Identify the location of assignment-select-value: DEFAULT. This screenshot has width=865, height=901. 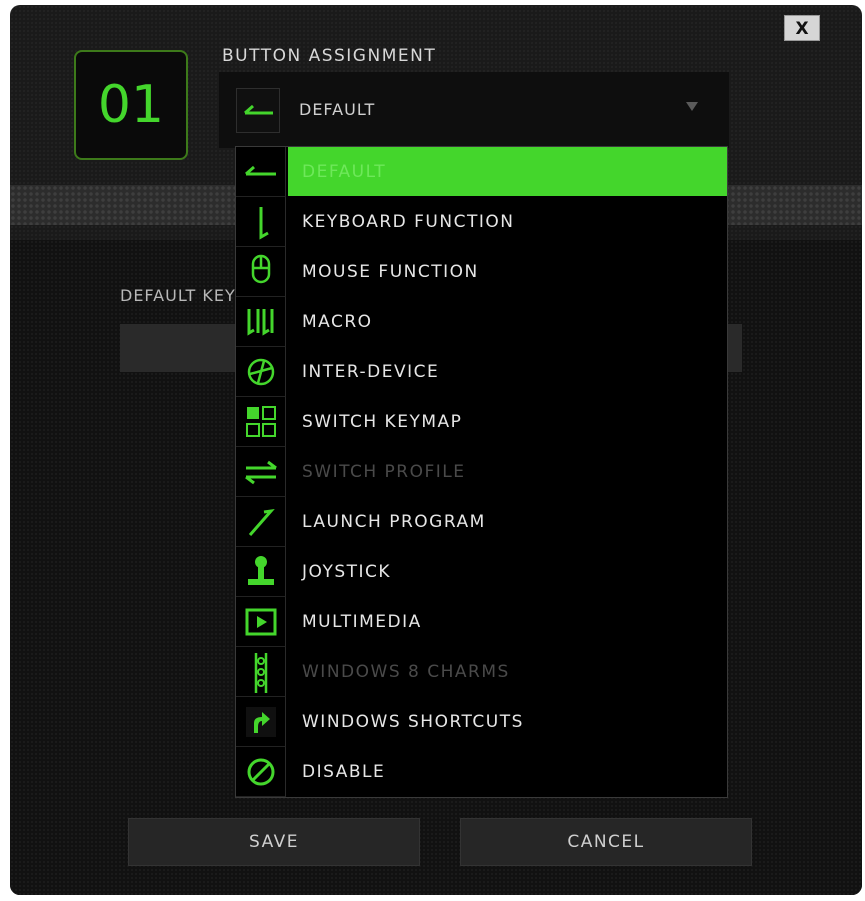
(337, 109).